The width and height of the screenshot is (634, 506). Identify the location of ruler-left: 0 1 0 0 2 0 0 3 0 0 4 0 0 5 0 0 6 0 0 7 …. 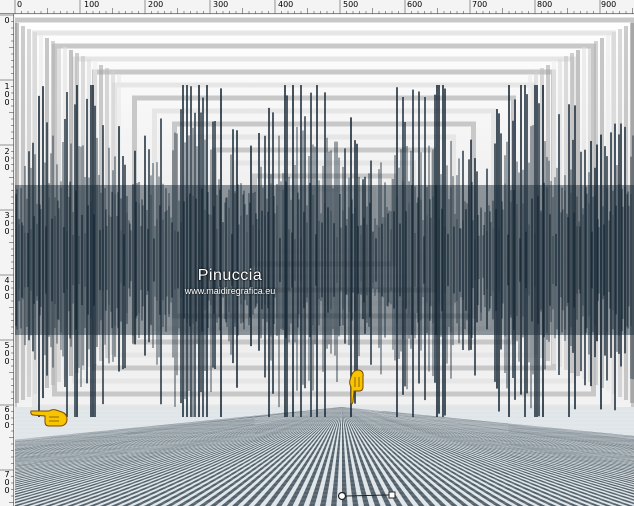
(7, 260).